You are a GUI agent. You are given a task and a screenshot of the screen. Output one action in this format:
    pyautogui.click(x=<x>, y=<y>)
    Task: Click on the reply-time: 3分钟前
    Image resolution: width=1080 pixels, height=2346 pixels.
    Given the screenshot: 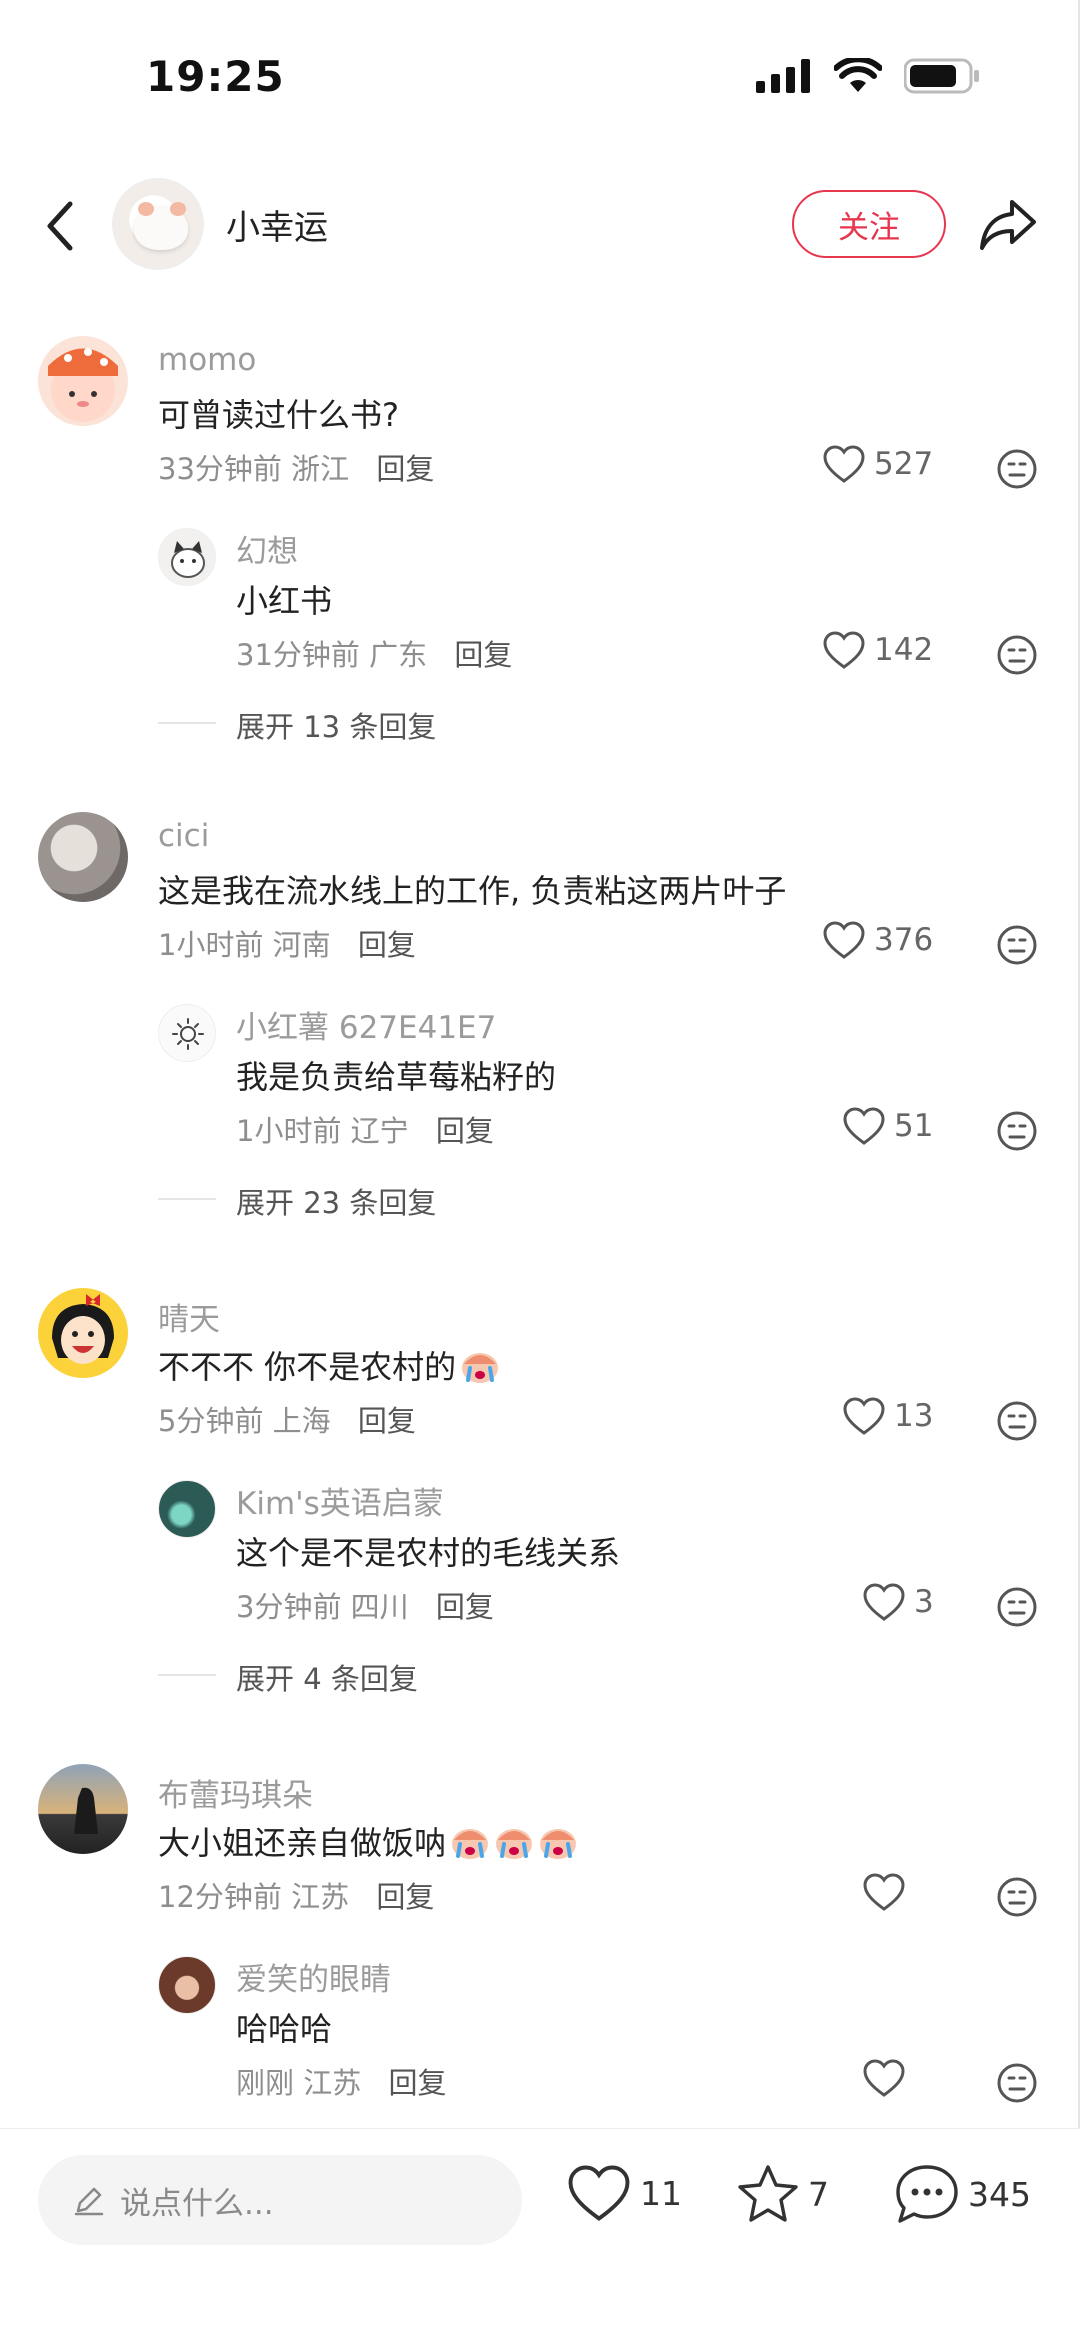 What is the action you would take?
    pyautogui.click(x=289, y=1607)
    